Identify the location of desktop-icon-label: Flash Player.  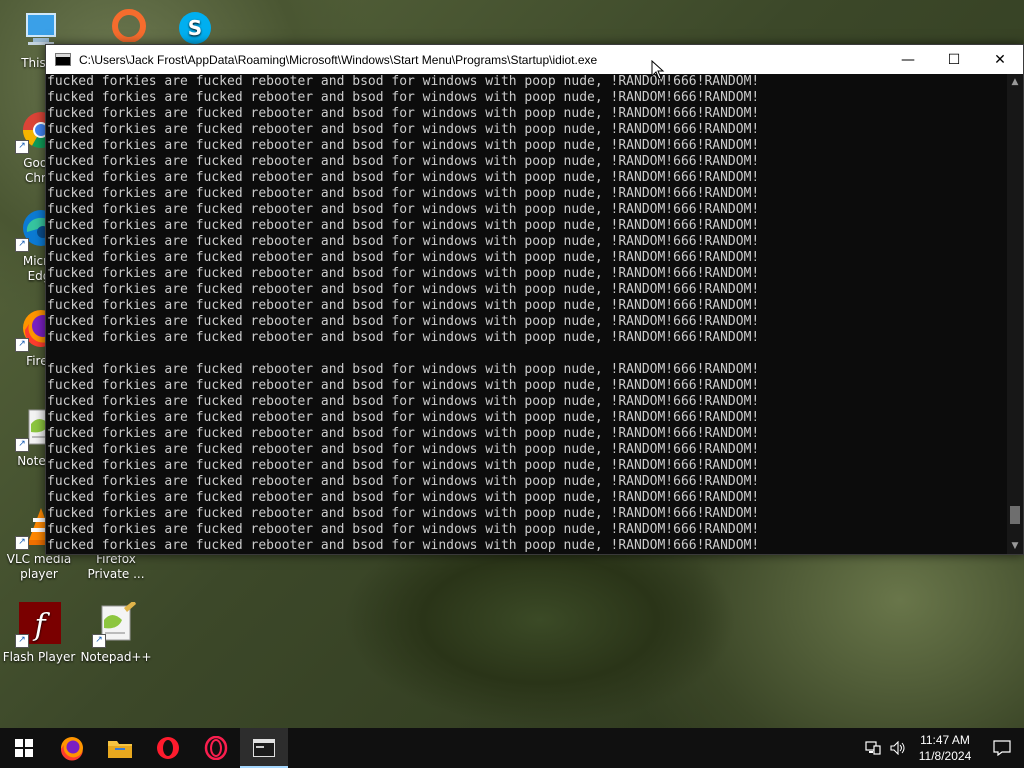
(39, 657).